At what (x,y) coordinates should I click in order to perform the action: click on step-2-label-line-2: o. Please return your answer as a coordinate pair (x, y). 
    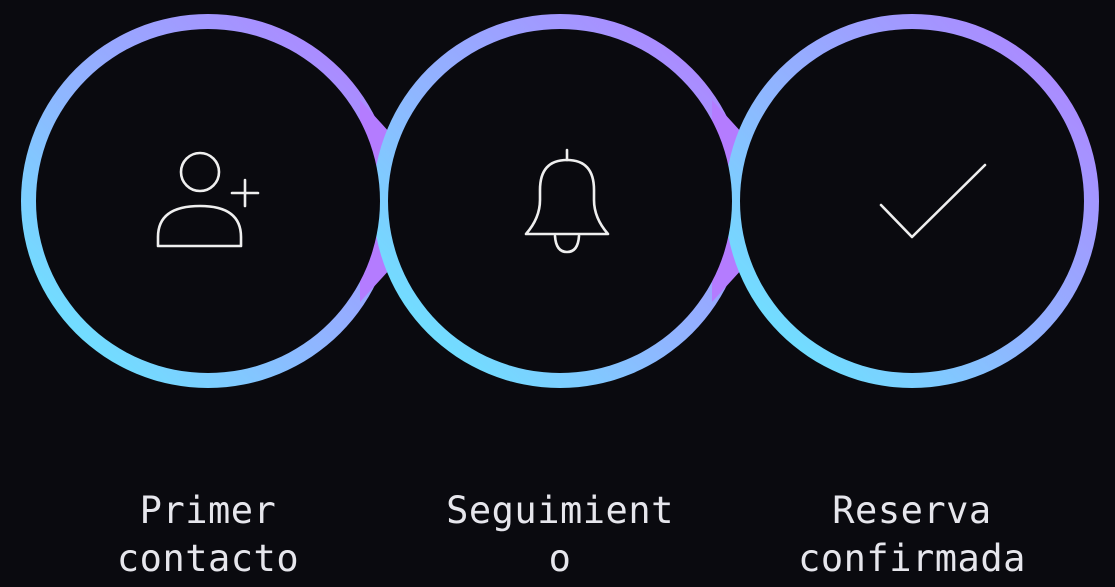
    Looking at the image, I should click on (560, 558).